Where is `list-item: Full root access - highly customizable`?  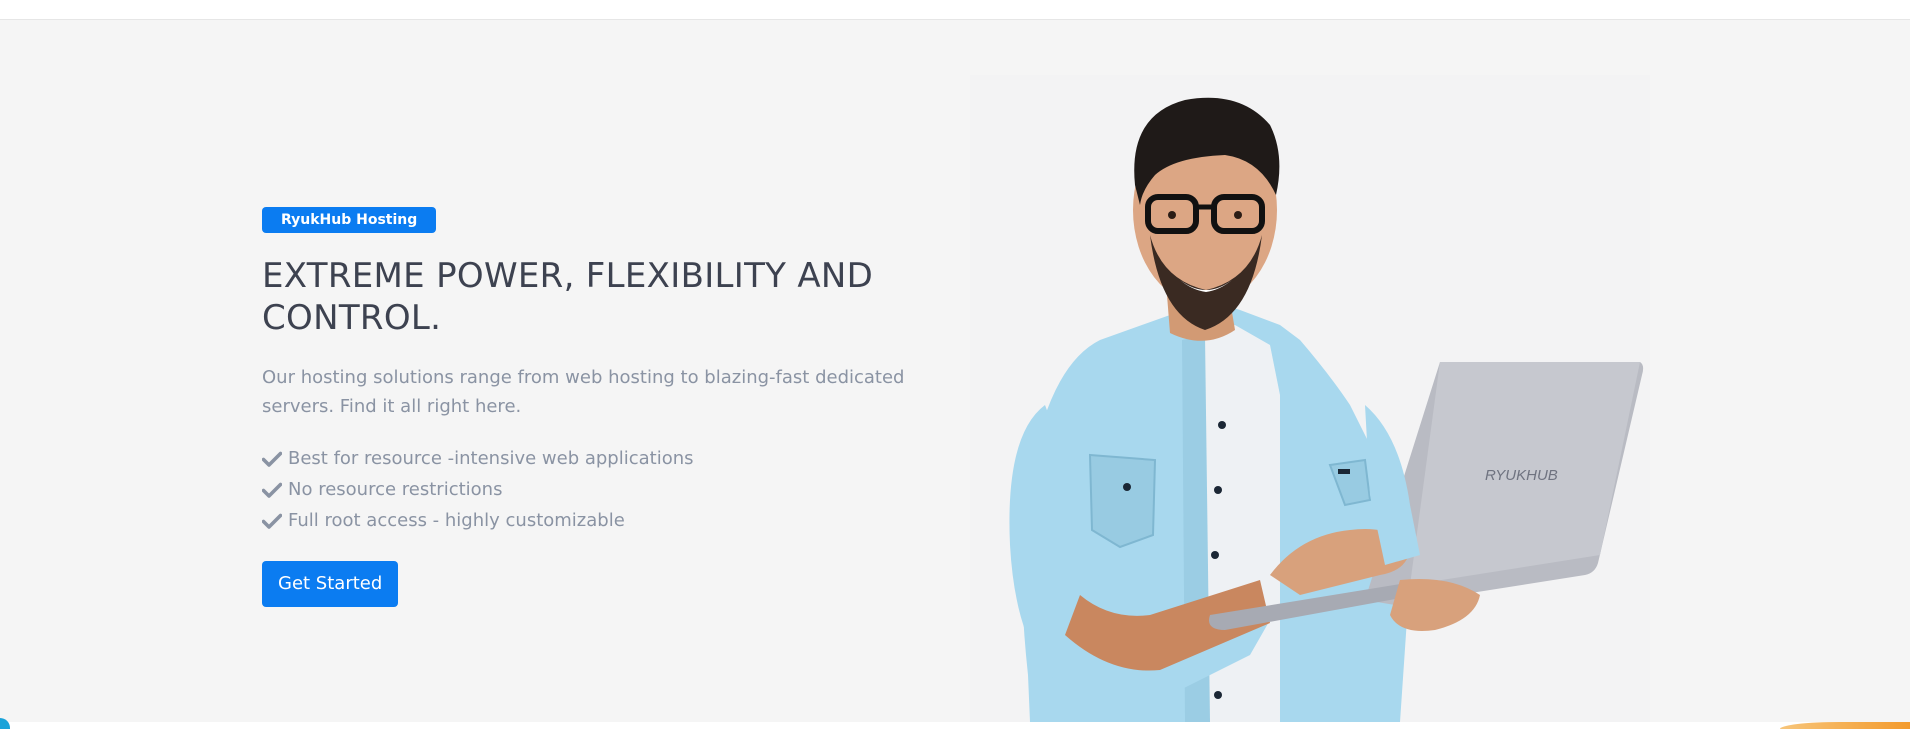 list-item: Full root access - highly customizable is located at coordinates (592, 520).